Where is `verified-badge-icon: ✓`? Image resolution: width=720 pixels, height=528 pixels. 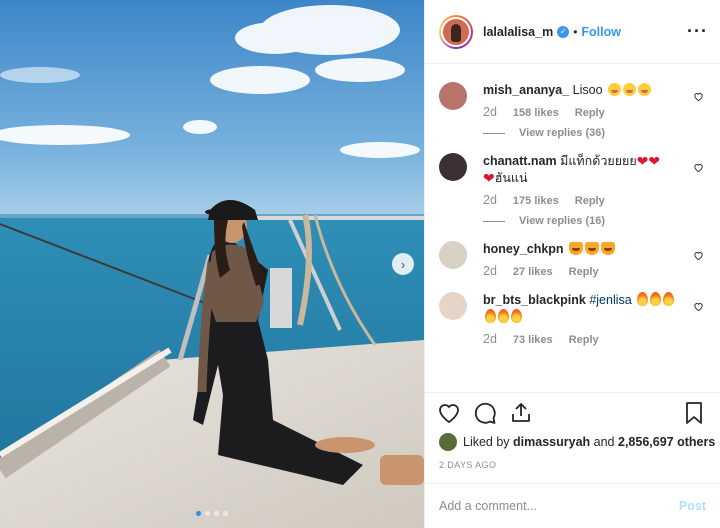 verified-badge-icon: ✓ is located at coordinates (563, 31).